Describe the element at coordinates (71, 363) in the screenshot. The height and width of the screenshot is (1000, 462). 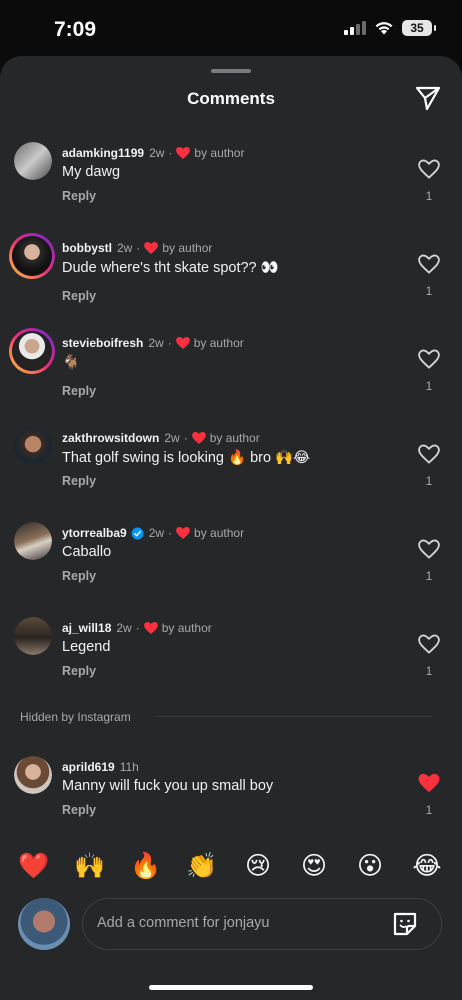
I see `comment-text: 🐐` at that location.